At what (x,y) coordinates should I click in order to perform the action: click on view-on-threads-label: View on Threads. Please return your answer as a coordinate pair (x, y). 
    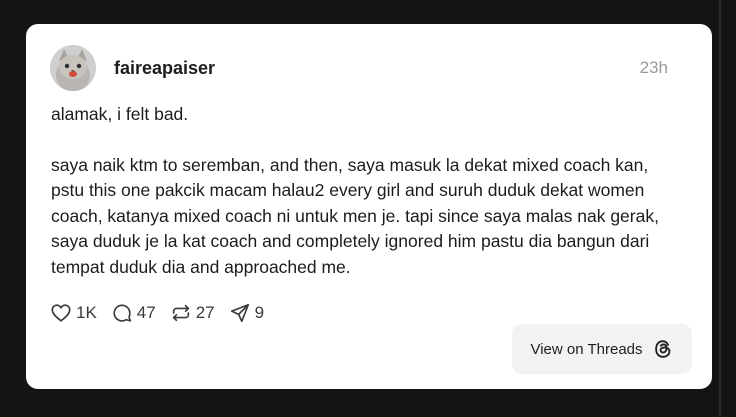
    Looking at the image, I should click on (586, 349).